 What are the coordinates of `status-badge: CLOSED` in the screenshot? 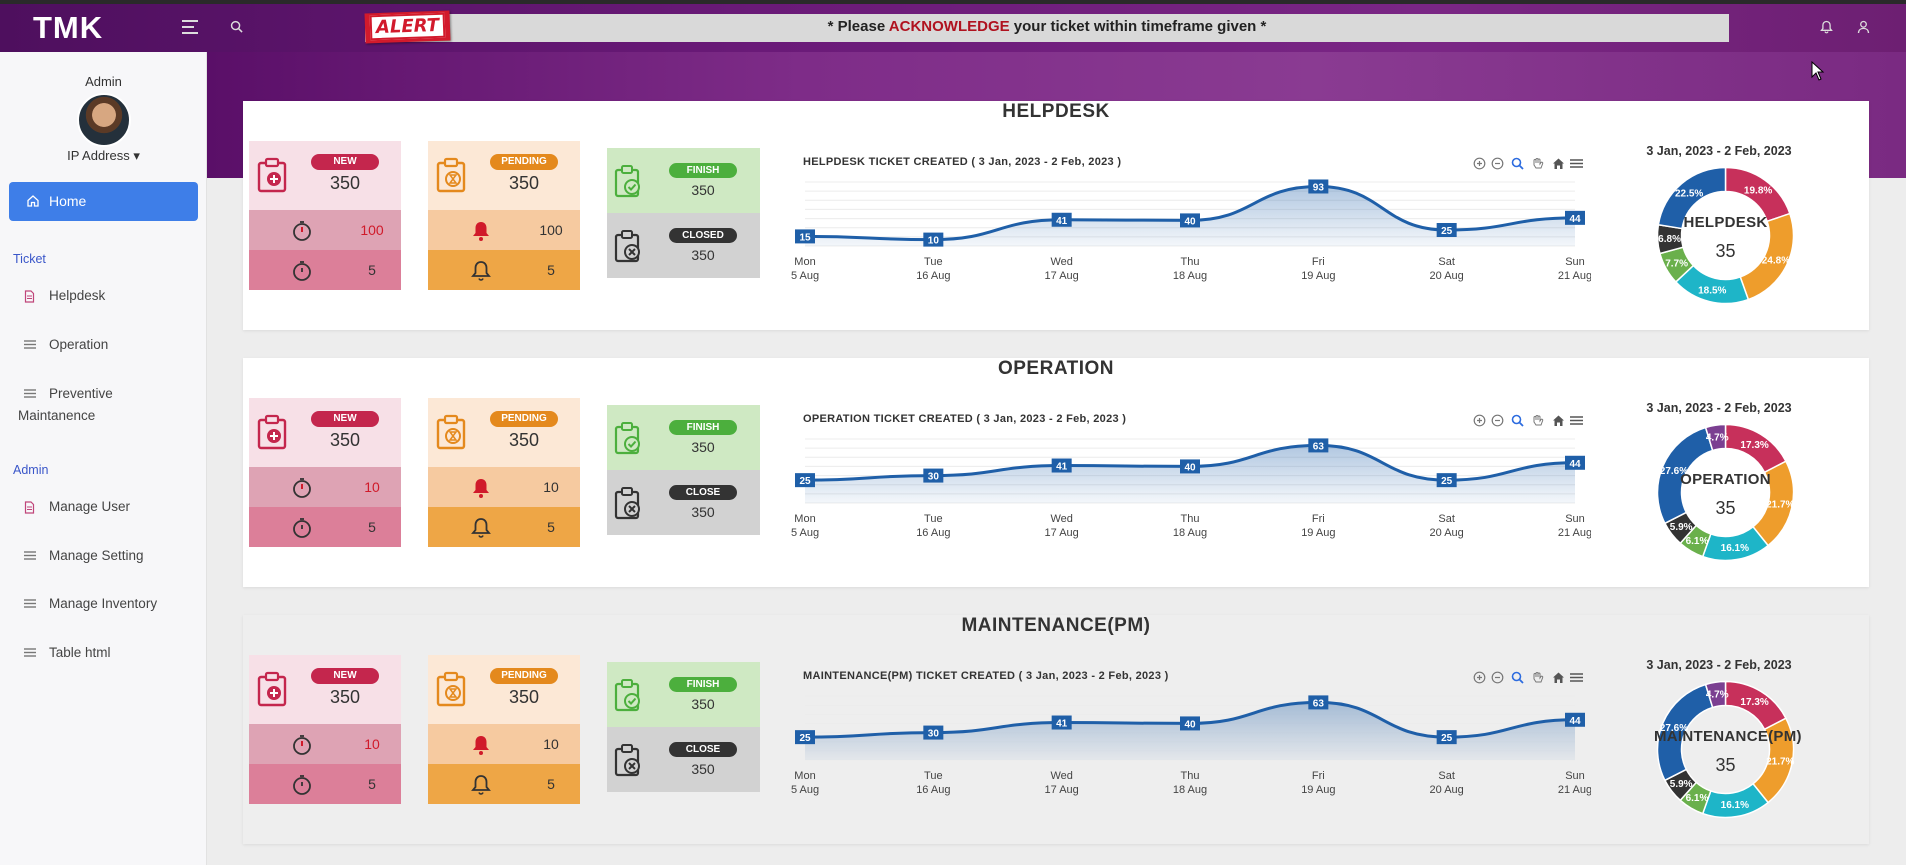 It's located at (703, 235).